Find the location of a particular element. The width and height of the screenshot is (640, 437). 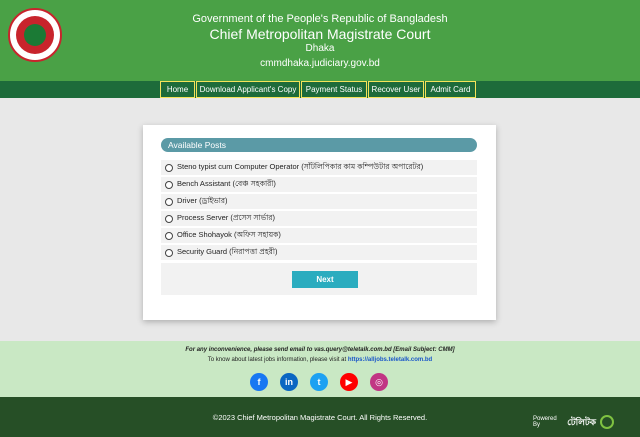

teletalk-logo: টেলিটক is located at coordinates (603, 422).